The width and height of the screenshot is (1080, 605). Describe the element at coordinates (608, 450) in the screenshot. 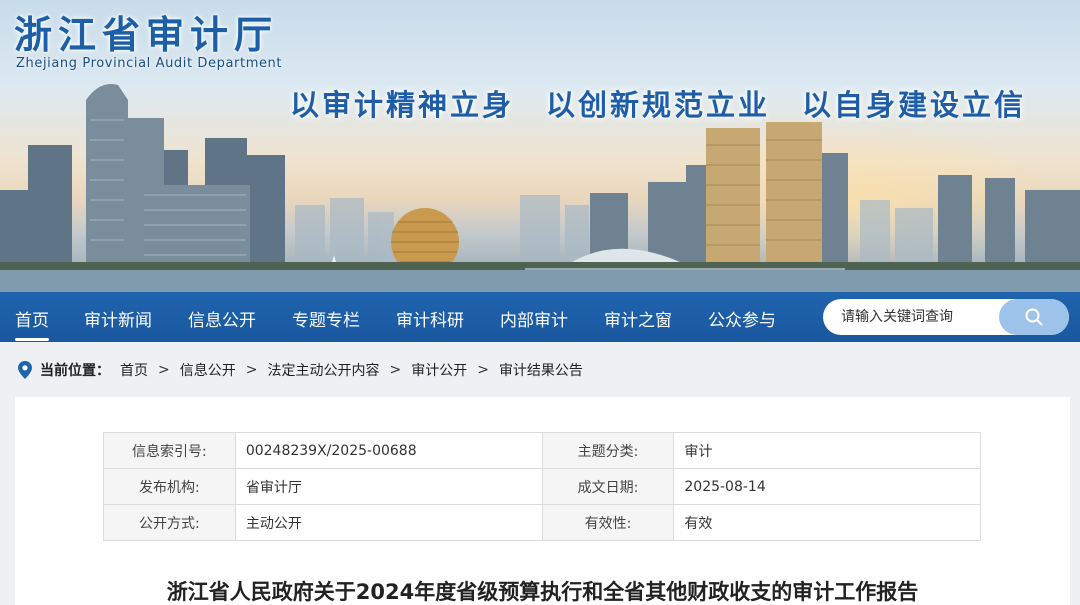

I see `topic-category-label: 主题分类:` at that location.